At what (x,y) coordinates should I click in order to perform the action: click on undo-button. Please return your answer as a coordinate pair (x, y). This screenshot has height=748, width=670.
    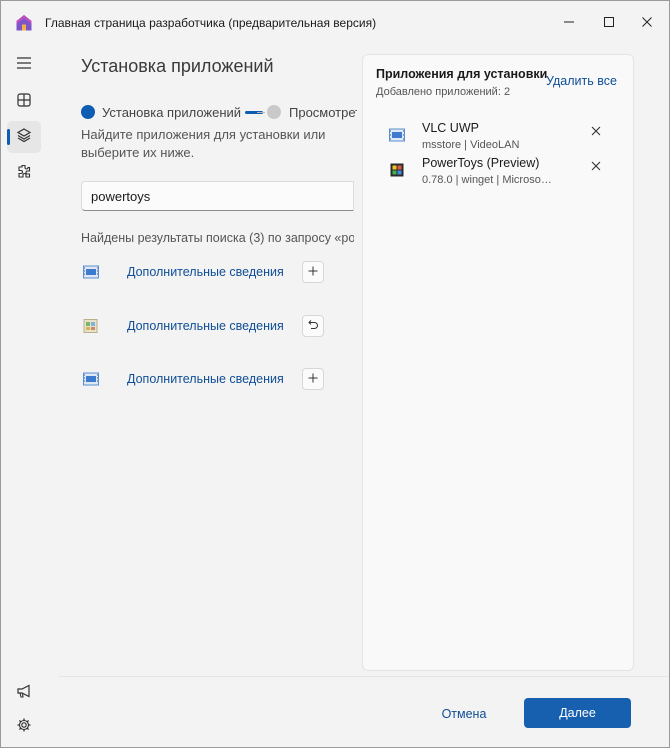
    Looking at the image, I should click on (313, 326).